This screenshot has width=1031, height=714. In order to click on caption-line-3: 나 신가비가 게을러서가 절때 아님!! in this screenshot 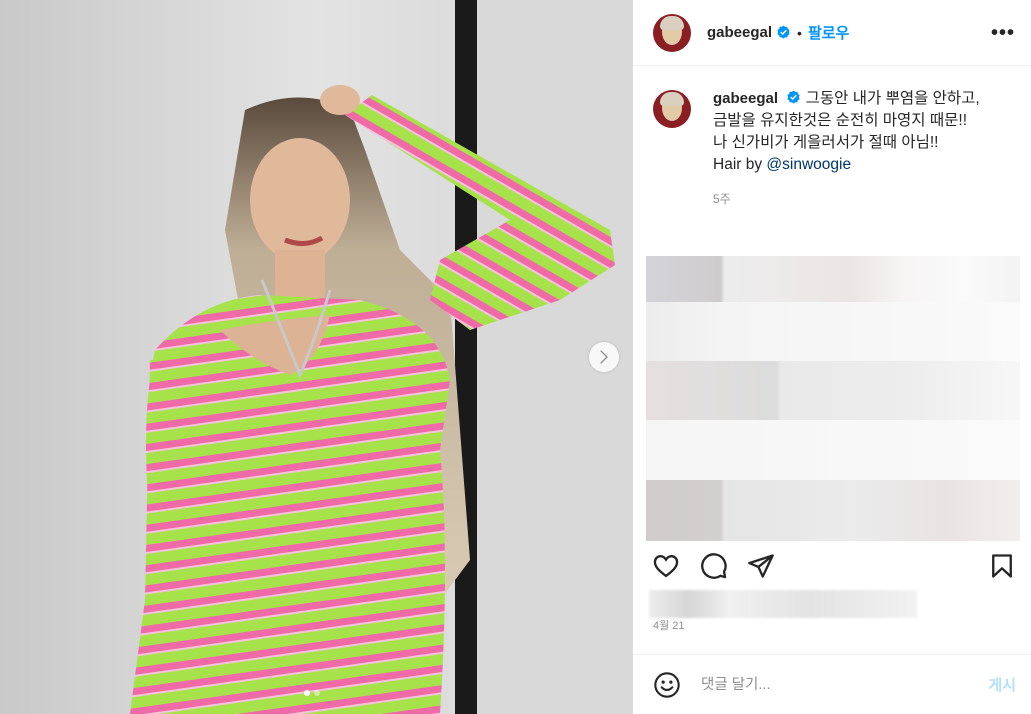, I will do `click(826, 142)`.